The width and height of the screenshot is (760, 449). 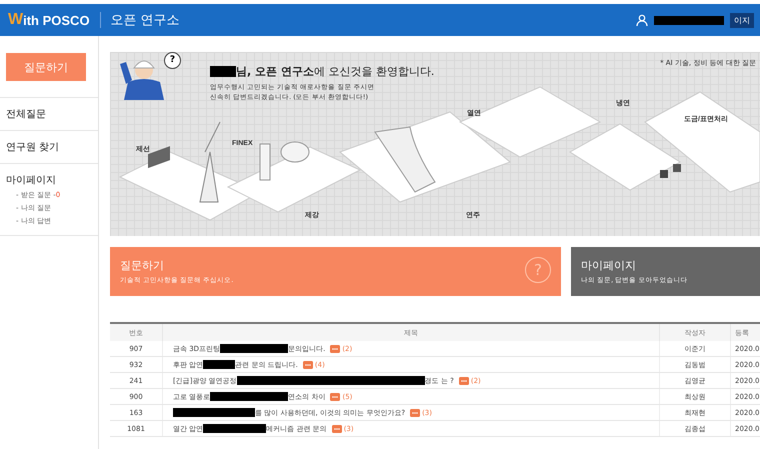 I want to click on speech-bubble: ?, so click(x=172, y=60).